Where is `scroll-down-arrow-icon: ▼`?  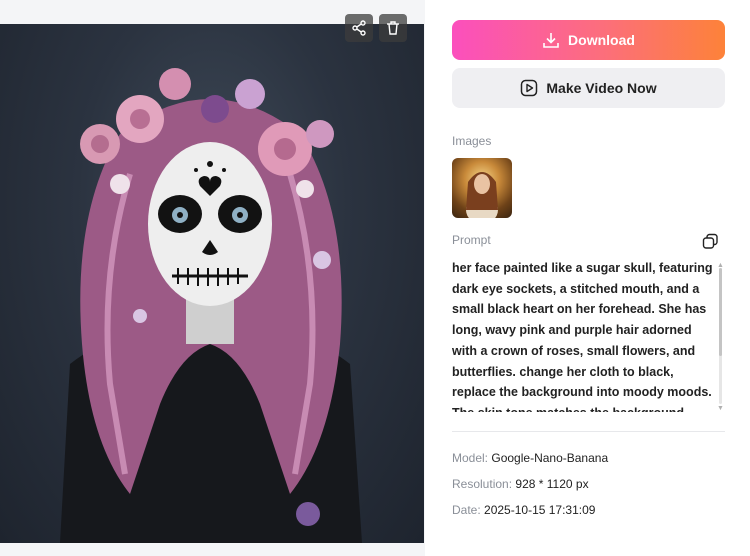
scroll-down-arrow-icon: ▼ is located at coordinates (720, 408).